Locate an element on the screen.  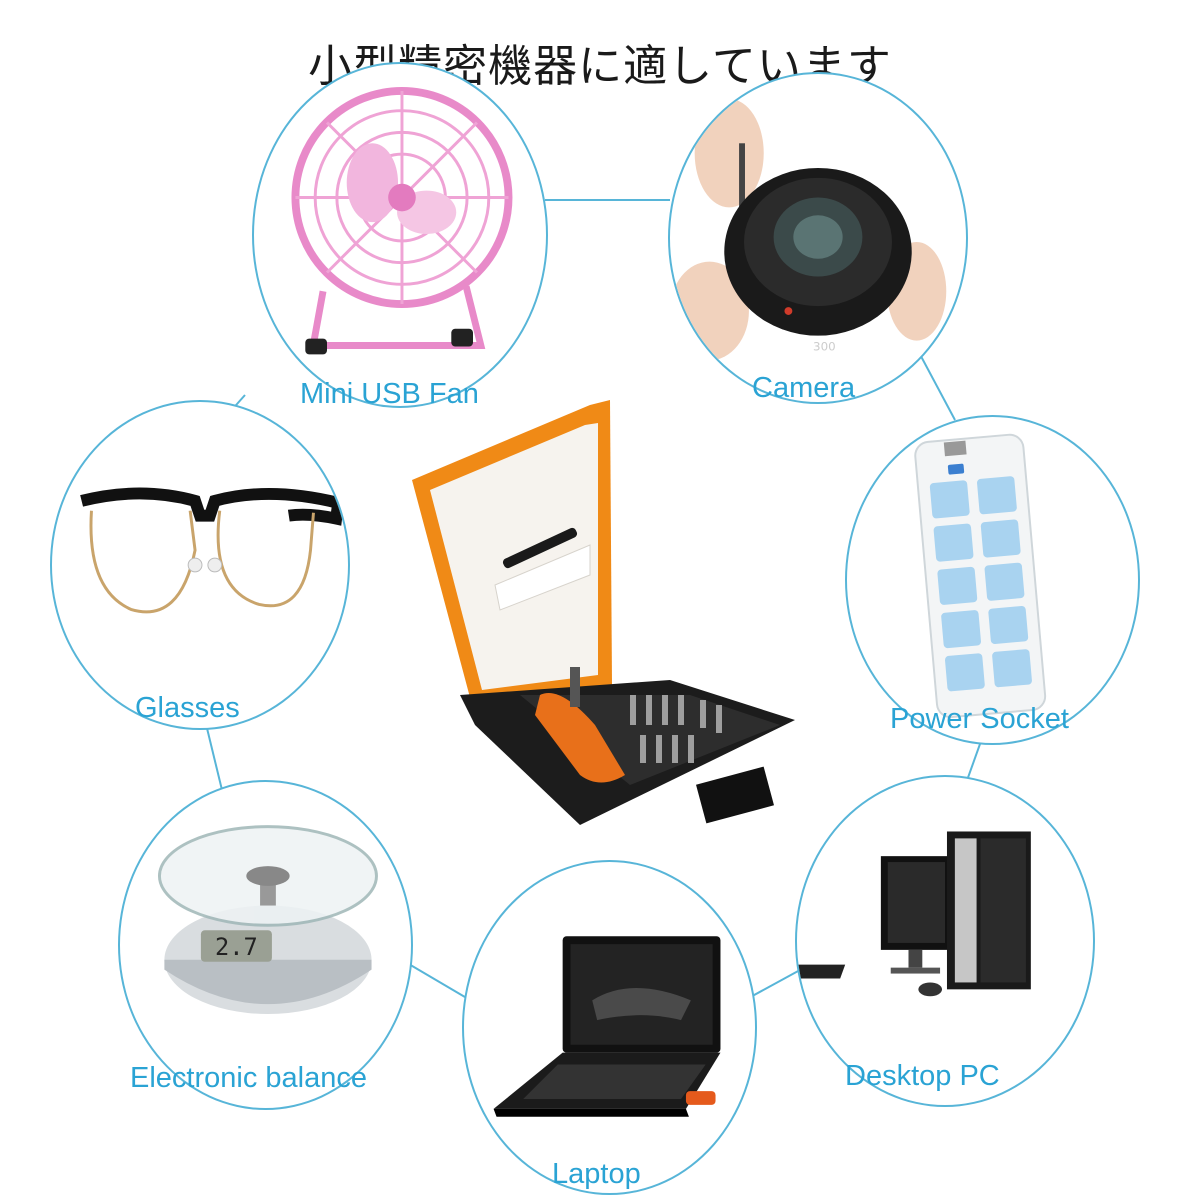
glasses-circle is located at coordinates (200, 565).